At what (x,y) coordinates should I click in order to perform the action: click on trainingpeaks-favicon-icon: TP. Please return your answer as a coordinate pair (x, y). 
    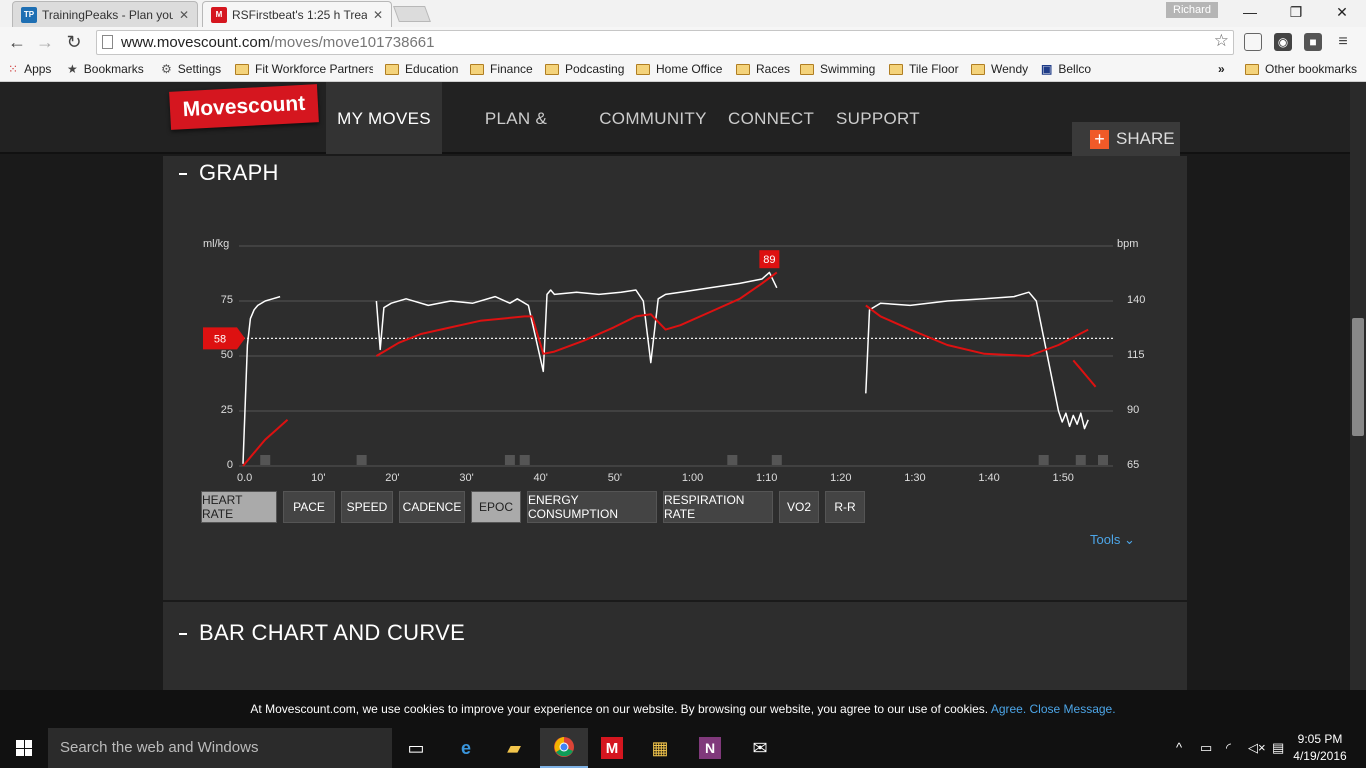
    Looking at the image, I should click on (29, 14).